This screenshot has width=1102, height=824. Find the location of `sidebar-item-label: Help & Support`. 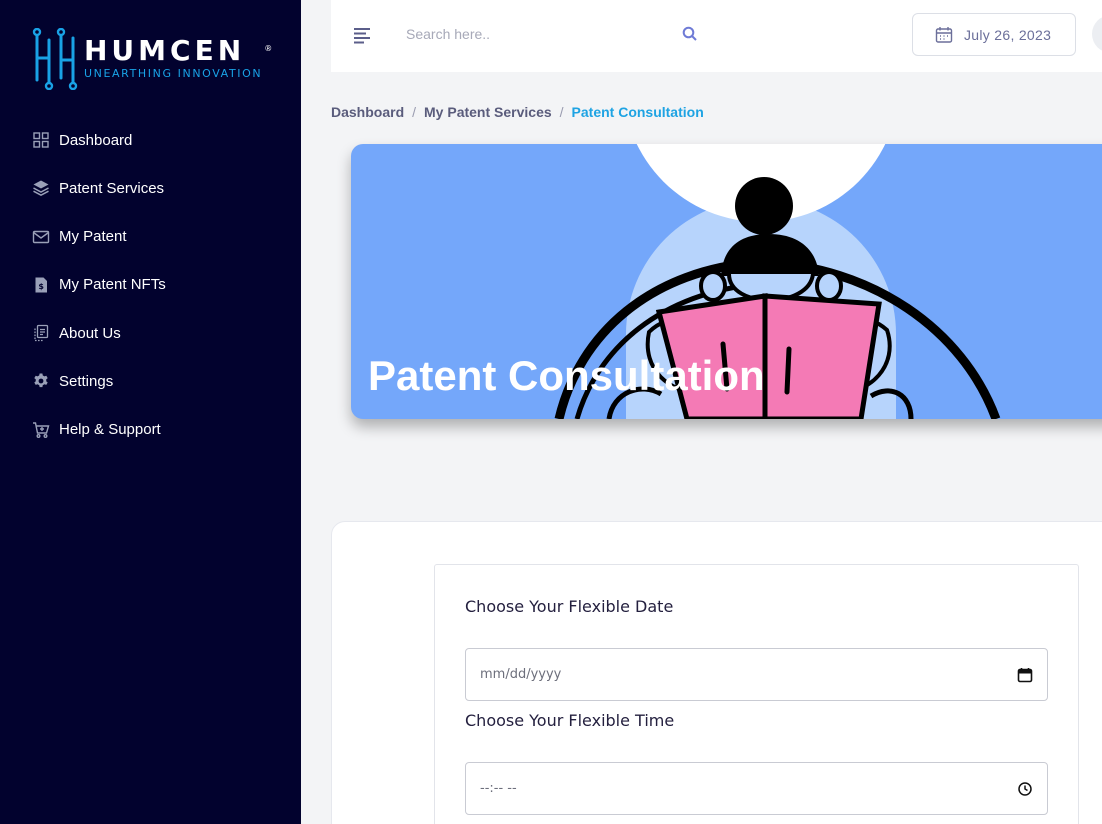

sidebar-item-label: Help & Support is located at coordinates (110, 430).